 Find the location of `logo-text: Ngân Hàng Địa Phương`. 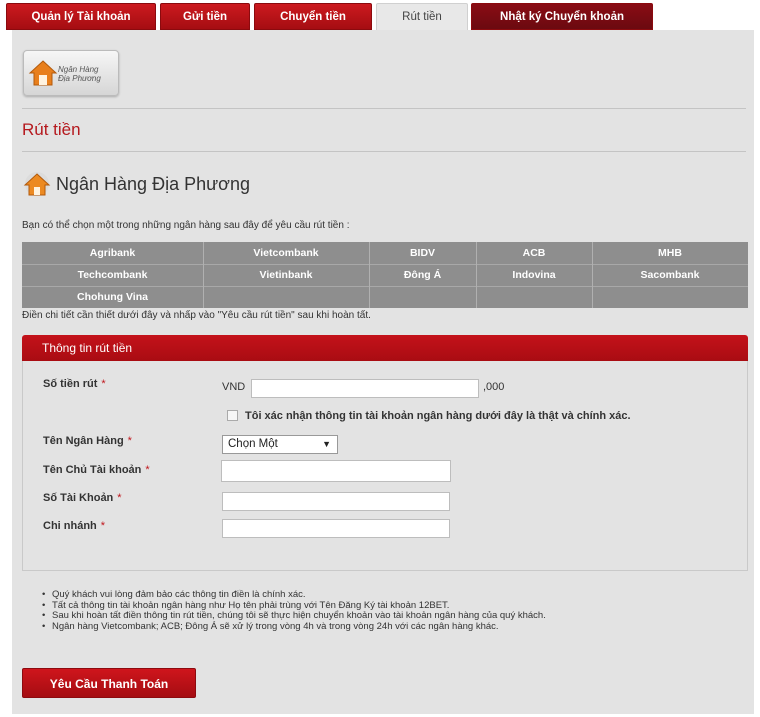

logo-text: Ngân Hàng Địa Phương is located at coordinates (79, 74).